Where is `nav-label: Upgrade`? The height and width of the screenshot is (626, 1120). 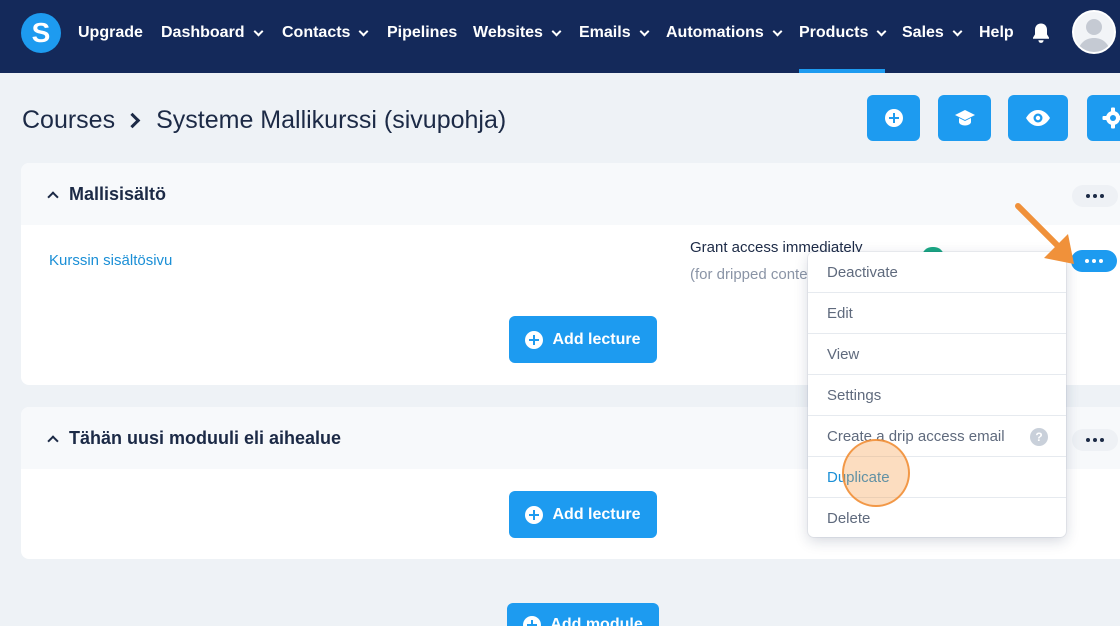 nav-label: Upgrade is located at coordinates (110, 32).